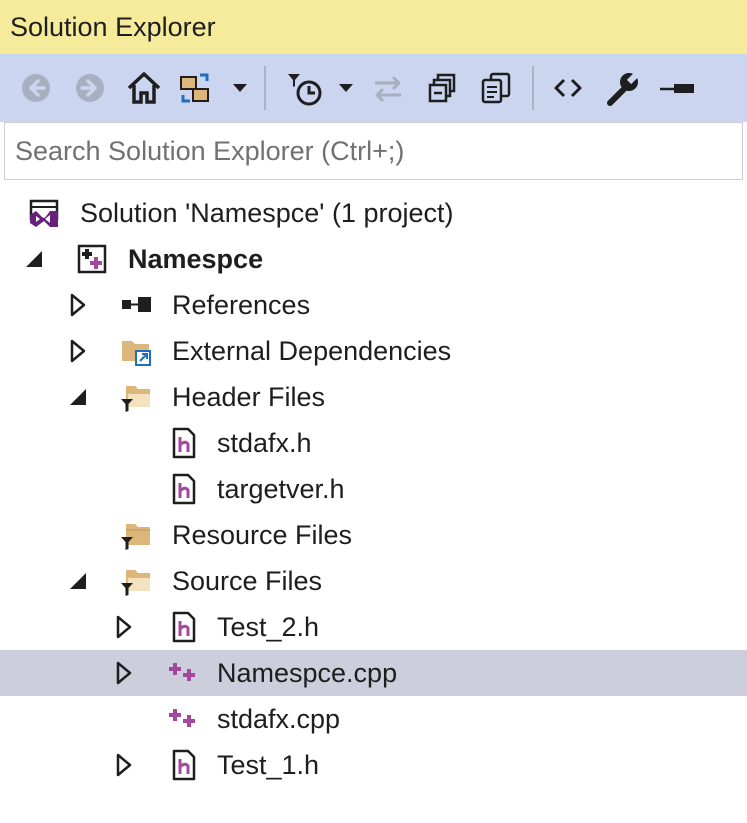 The width and height of the screenshot is (747, 823). I want to click on tree-row-namespce-cpp: Namespce.cpp, so click(373, 673).